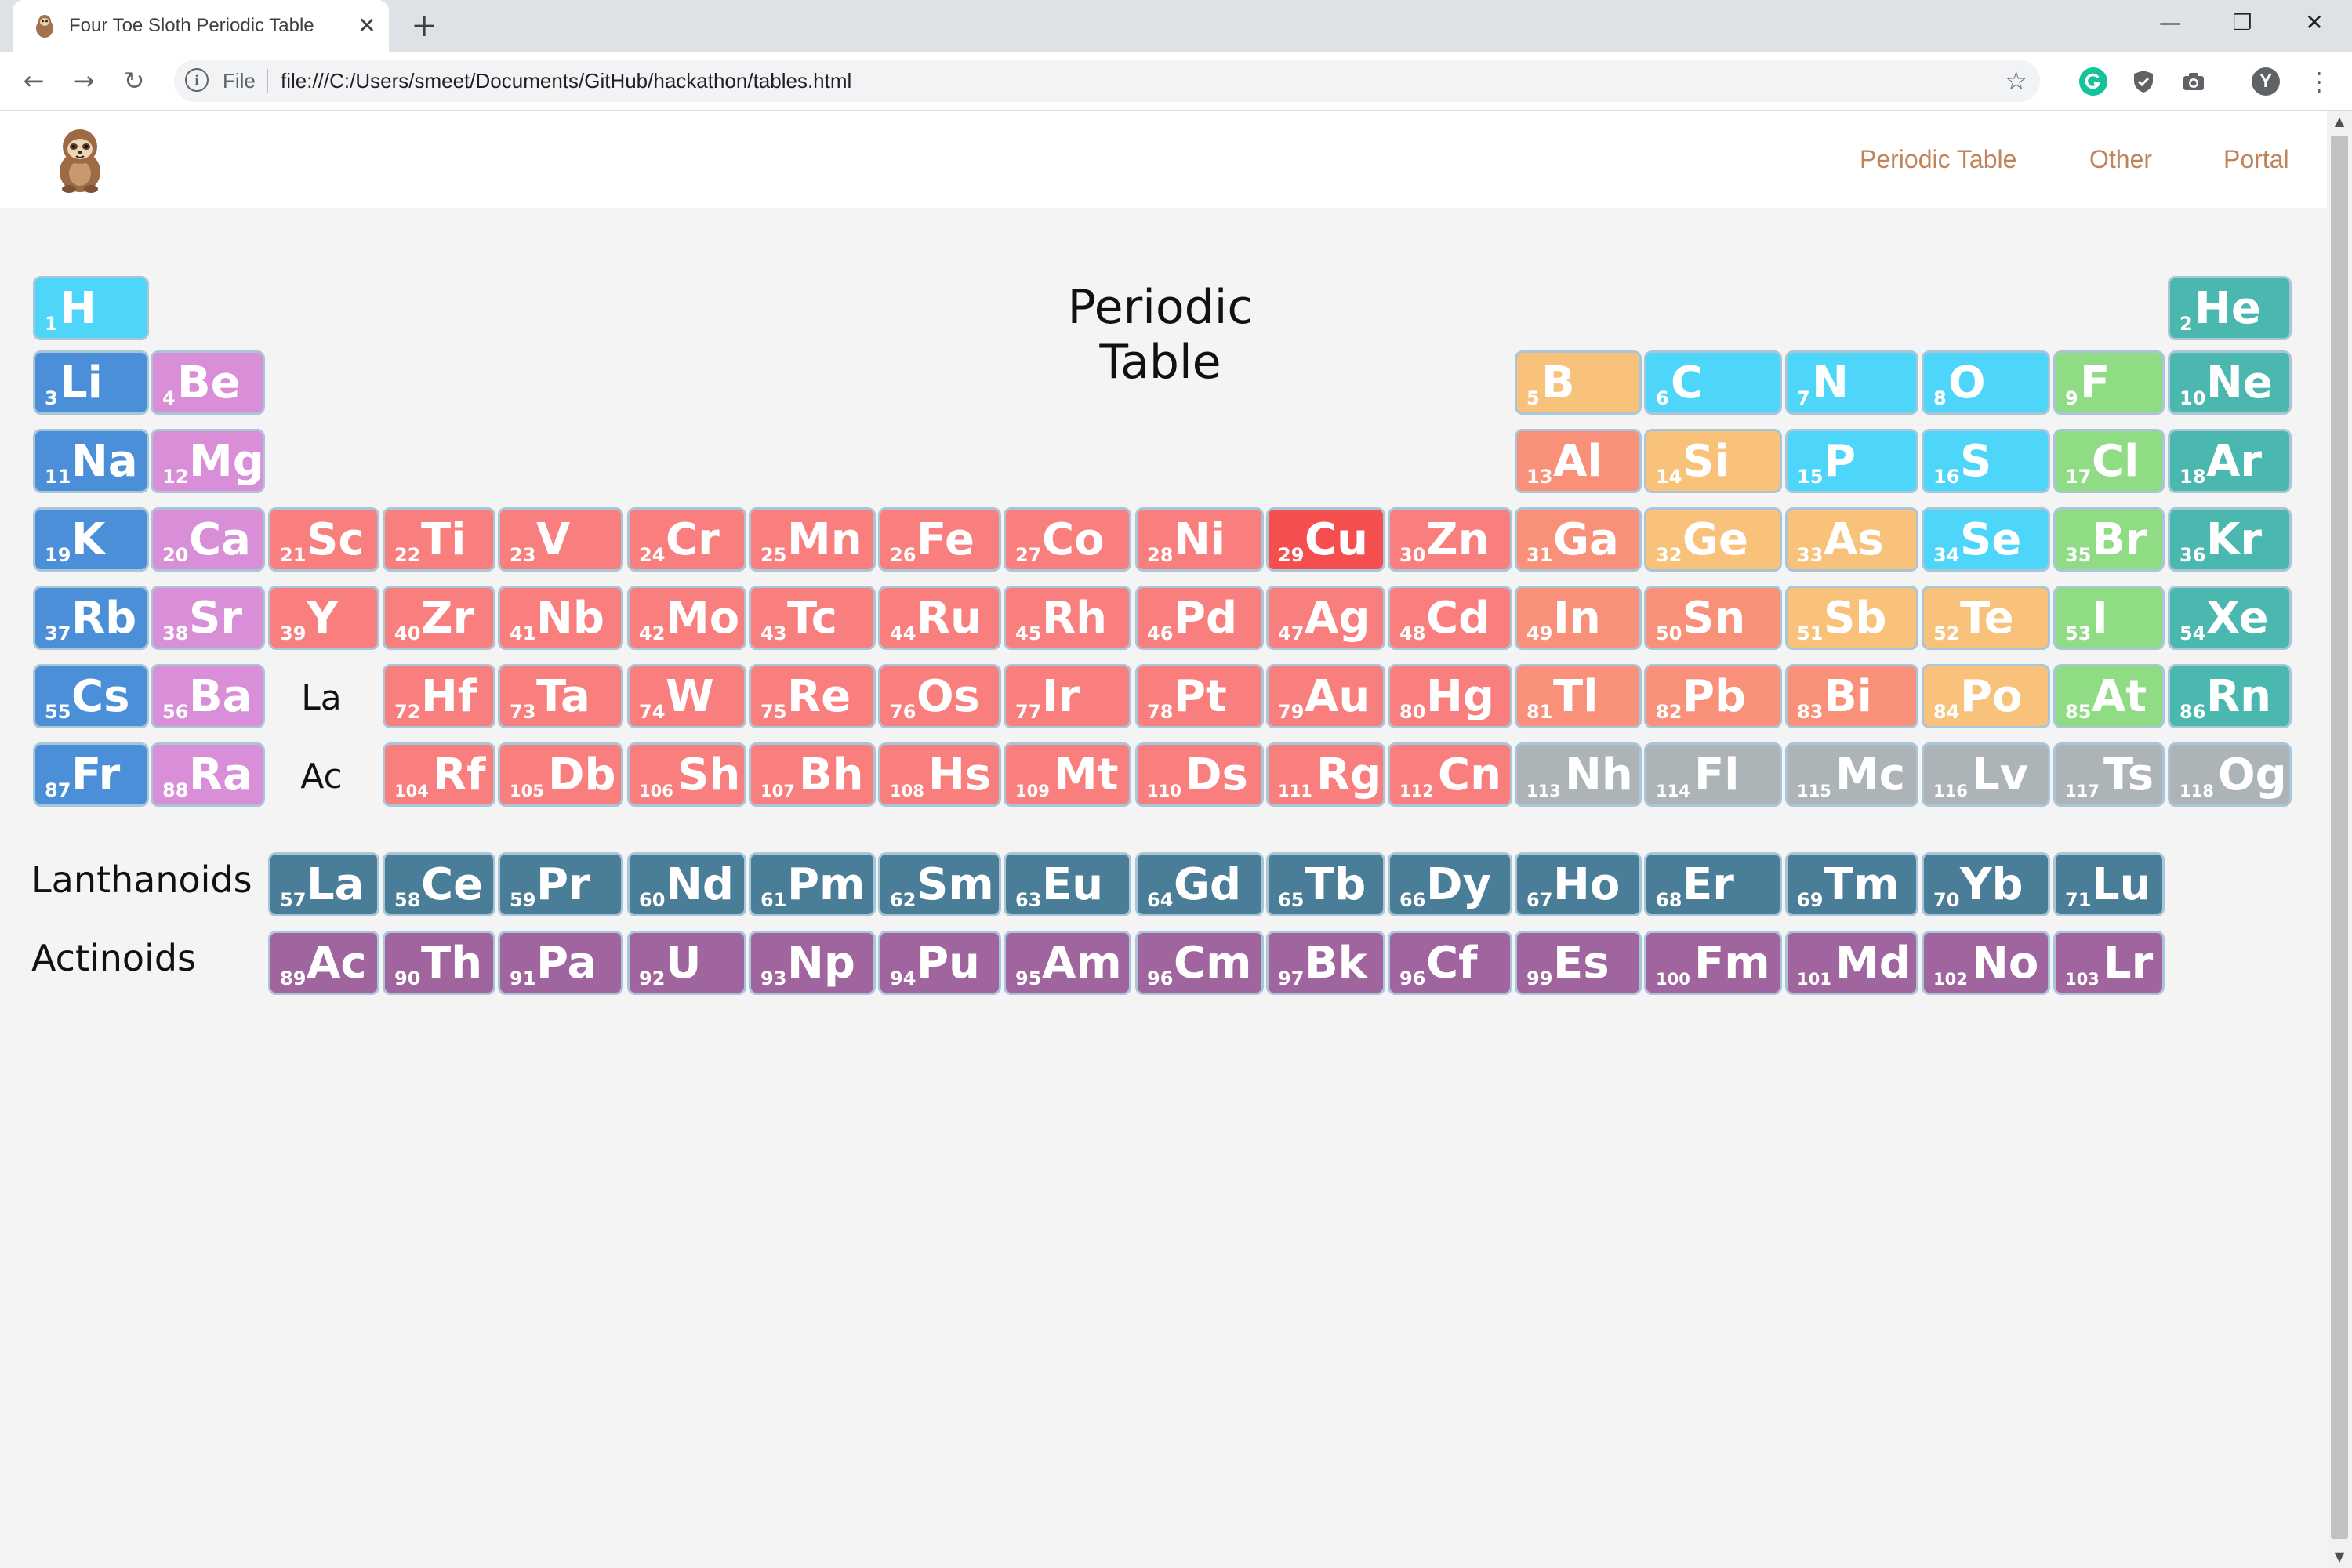 The height and width of the screenshot is (1568, 2352). What do you see at coordinates (2266, 81) in the screenshot?
I see `profile-avatar: Y` at bounding box center [2266, 81].